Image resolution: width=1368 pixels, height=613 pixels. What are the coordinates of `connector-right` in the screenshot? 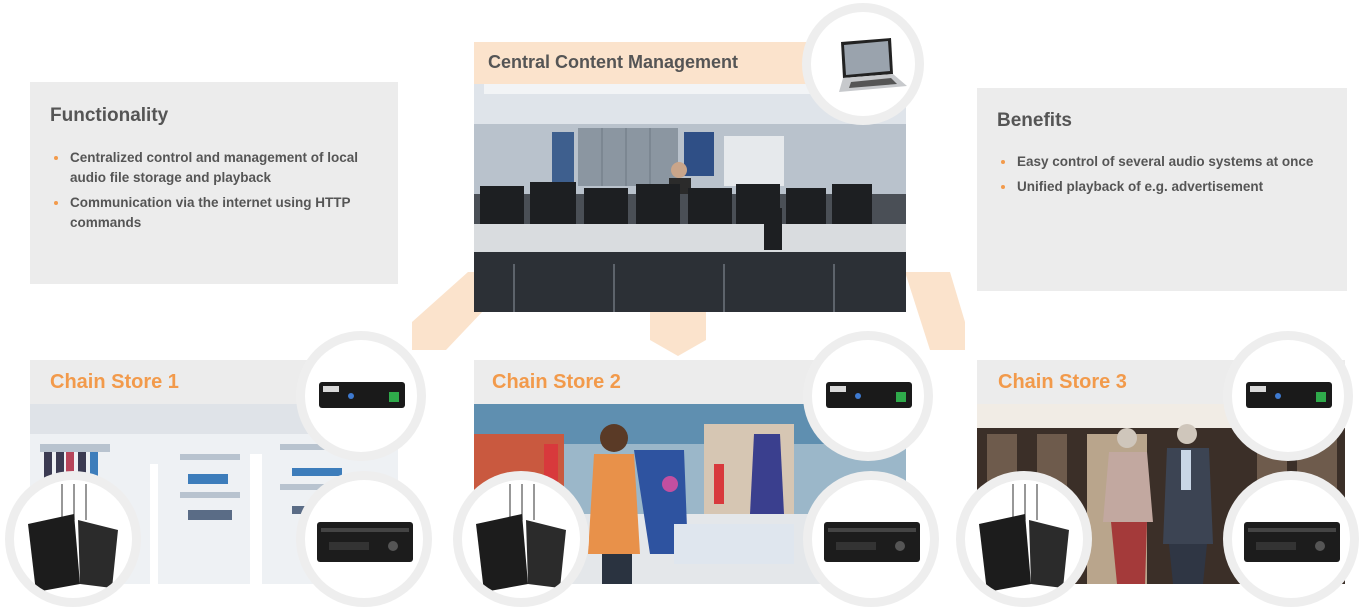 It's located at (935, 311).